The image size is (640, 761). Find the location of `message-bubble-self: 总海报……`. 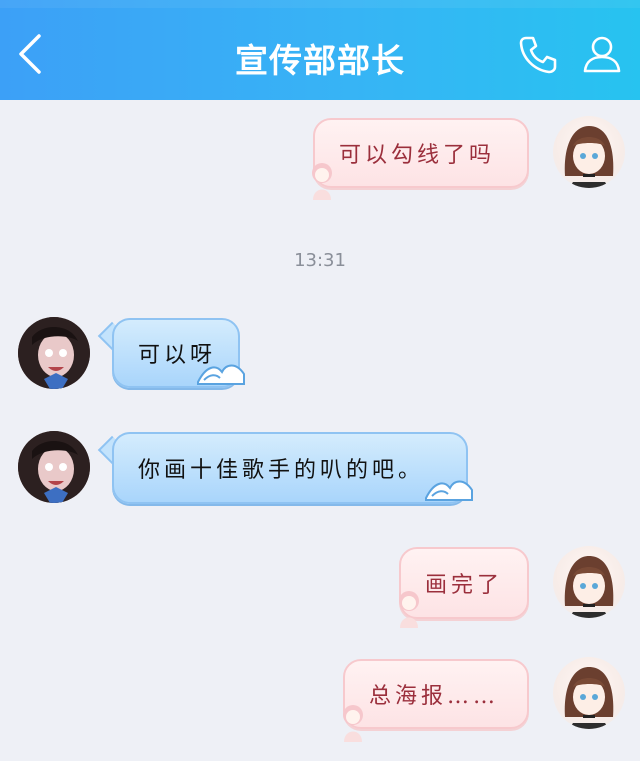

message-bubble-self: 总海报…… is located at coordinates (436, 694).